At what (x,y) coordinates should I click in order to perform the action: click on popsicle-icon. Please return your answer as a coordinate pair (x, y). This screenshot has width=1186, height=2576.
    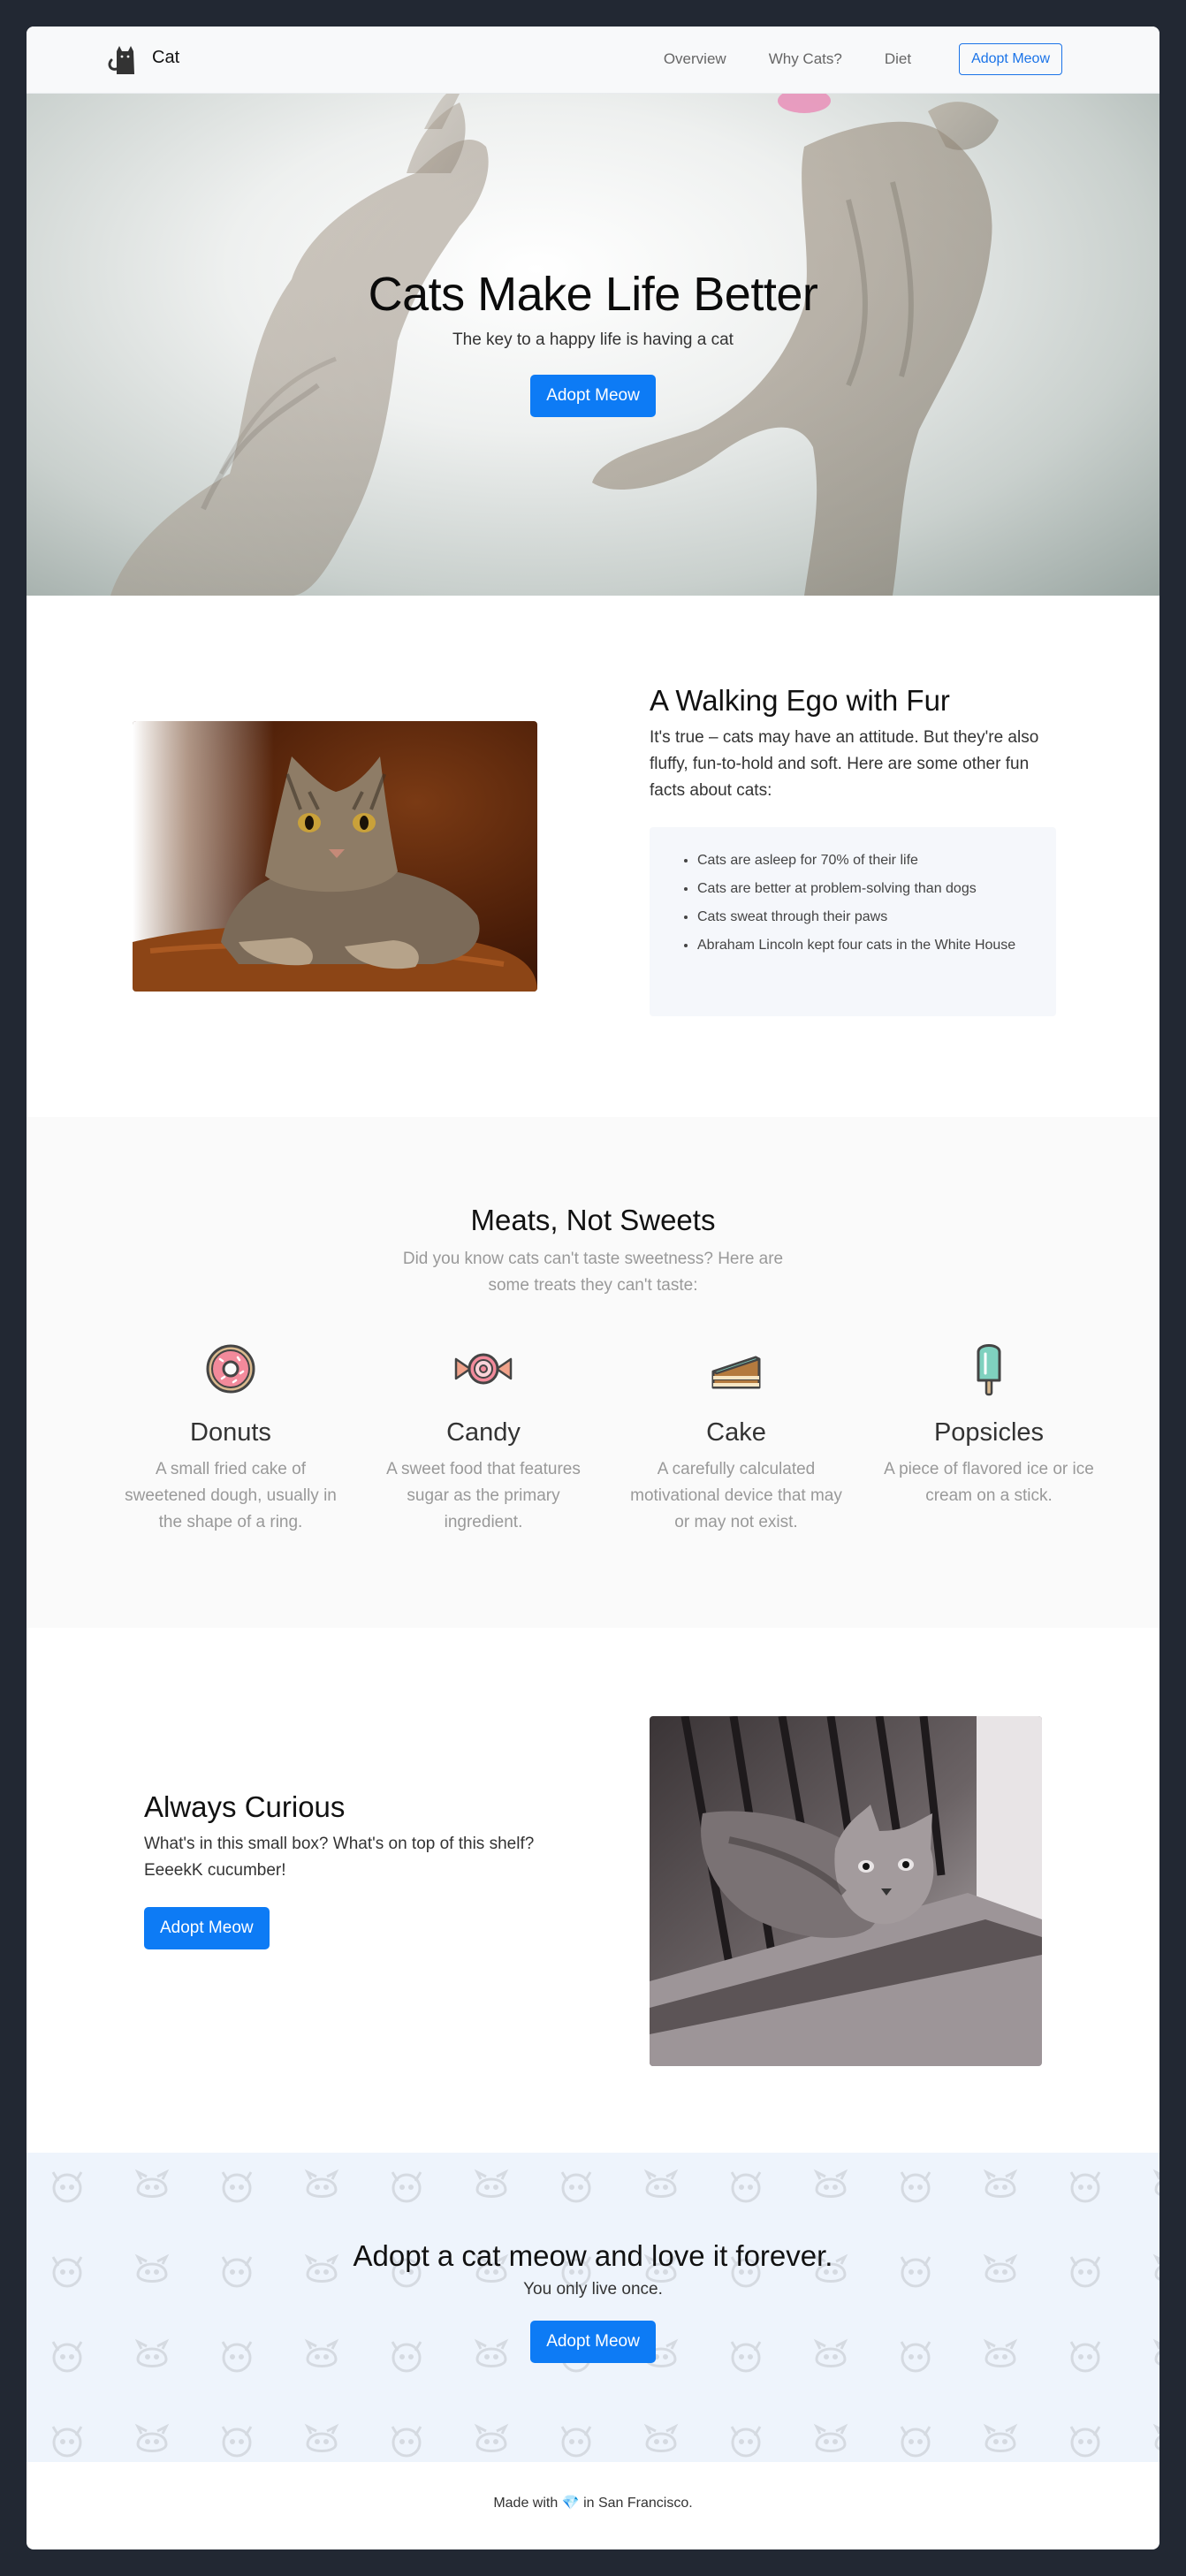
    Looking at the image, I should click on (989, 1370).